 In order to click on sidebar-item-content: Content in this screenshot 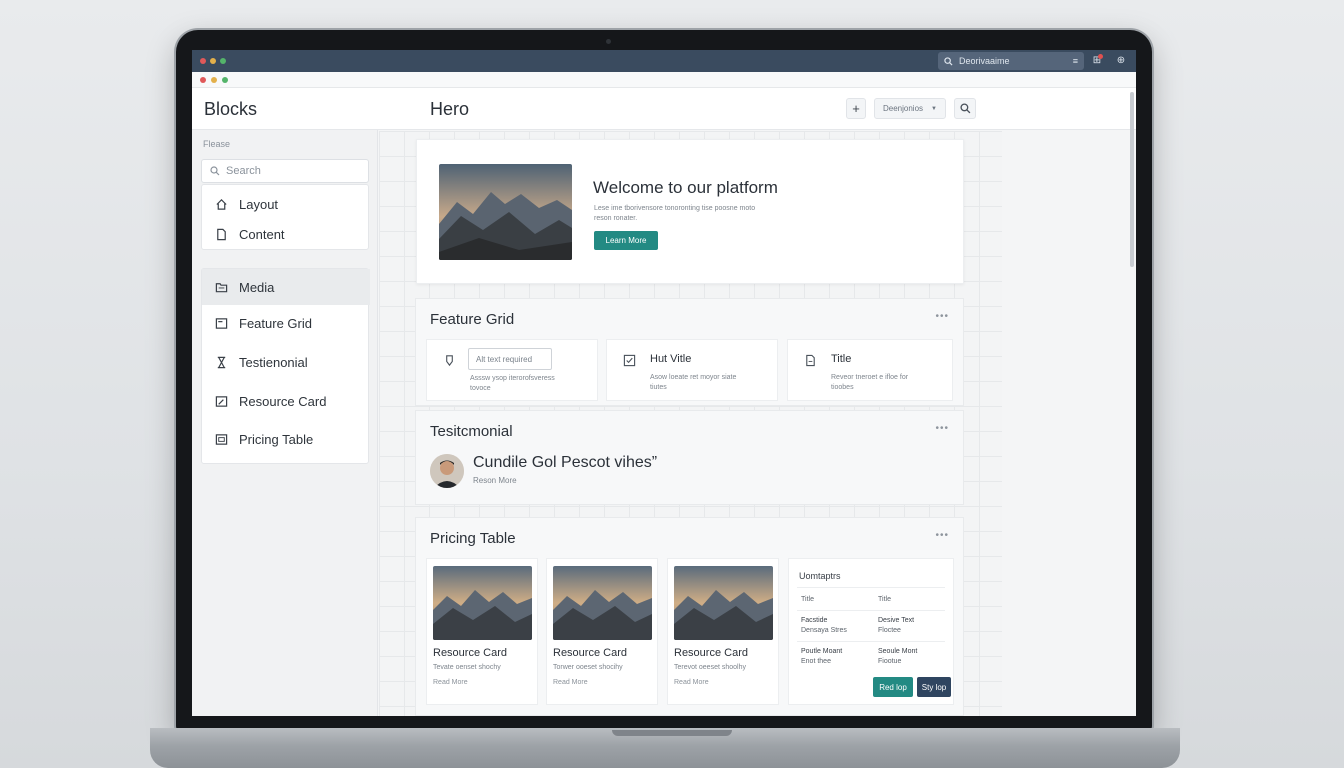, I will do `click(286, 234)`.